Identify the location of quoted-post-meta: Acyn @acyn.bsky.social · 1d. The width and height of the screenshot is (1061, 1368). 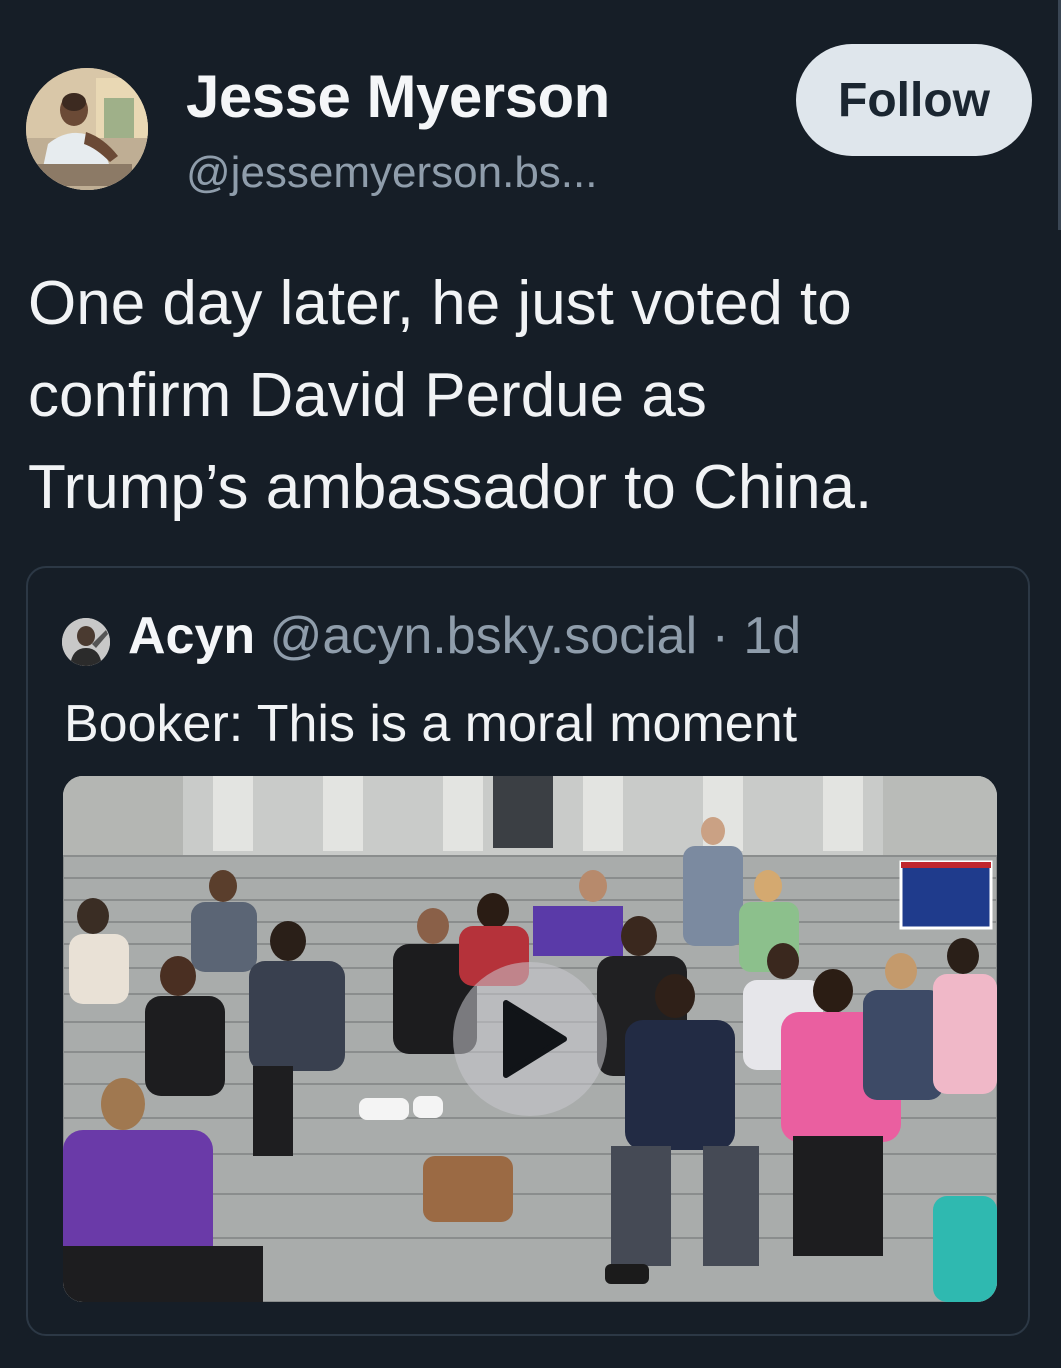
(464, 636).